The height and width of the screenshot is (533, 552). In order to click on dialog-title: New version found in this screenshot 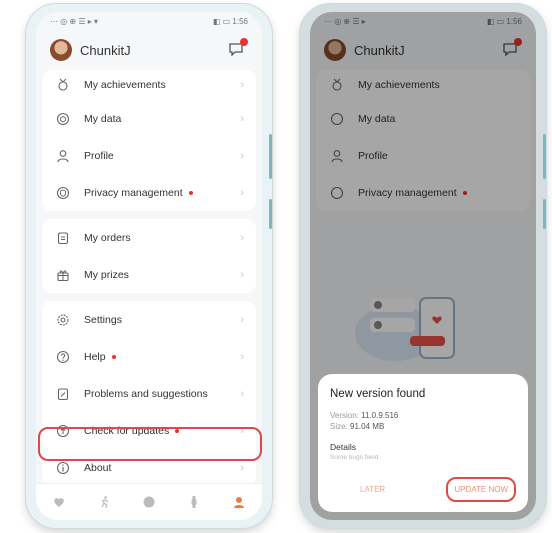, I will do `click(378, 394)`.